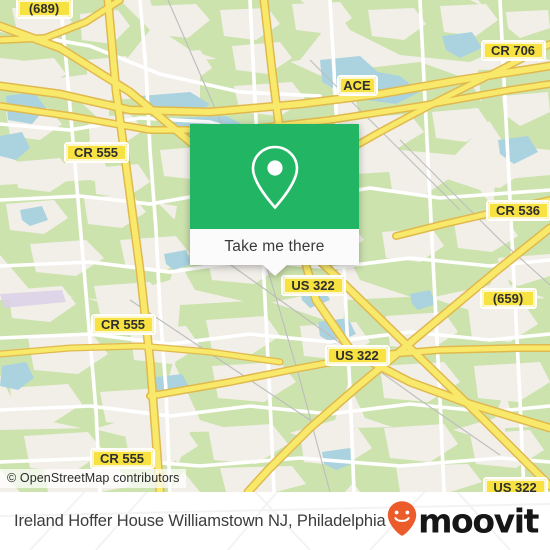  I want to click on take-me-there-label: Take me there, so click(274, 246).